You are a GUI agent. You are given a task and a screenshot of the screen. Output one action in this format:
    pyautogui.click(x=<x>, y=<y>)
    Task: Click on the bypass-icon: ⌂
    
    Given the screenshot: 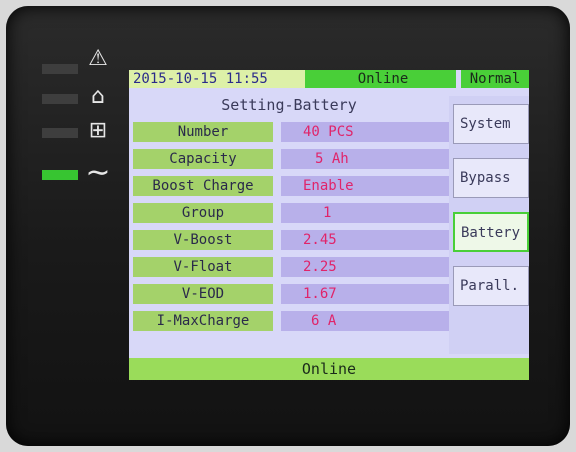 What is the action you would take?
    pyautogui.click(x=98, y=96)
    